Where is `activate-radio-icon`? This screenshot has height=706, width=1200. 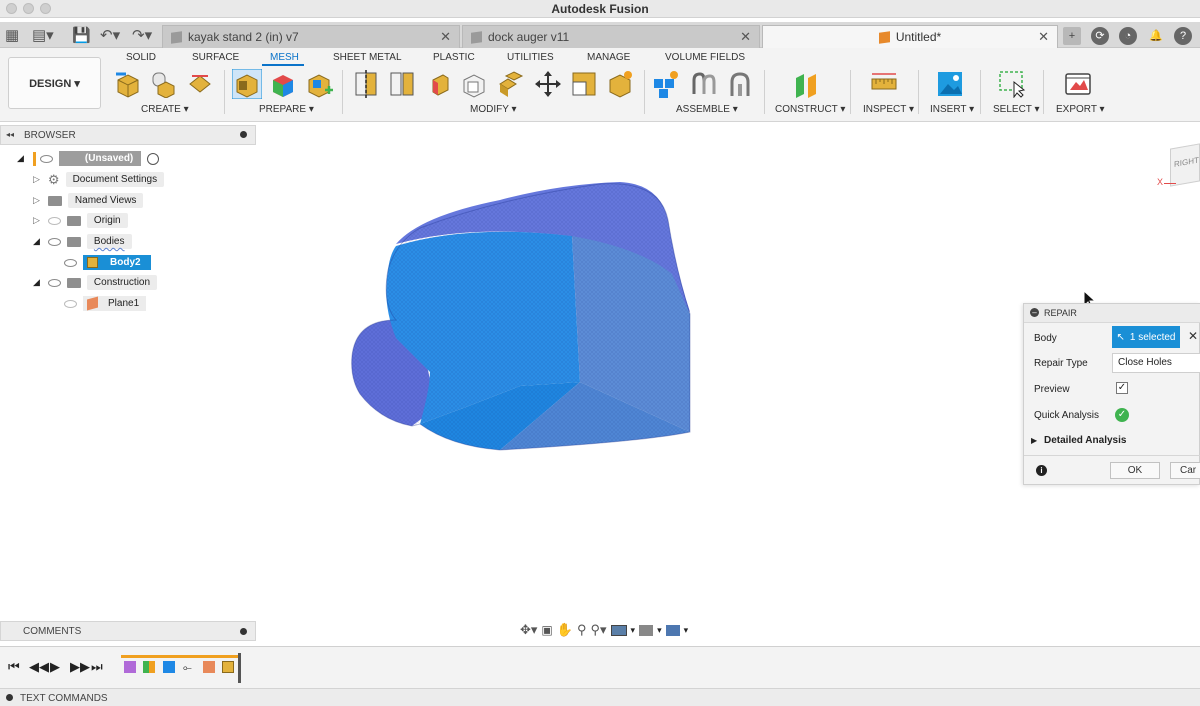
activate-radio-icon is located at coordinates (153, 158).